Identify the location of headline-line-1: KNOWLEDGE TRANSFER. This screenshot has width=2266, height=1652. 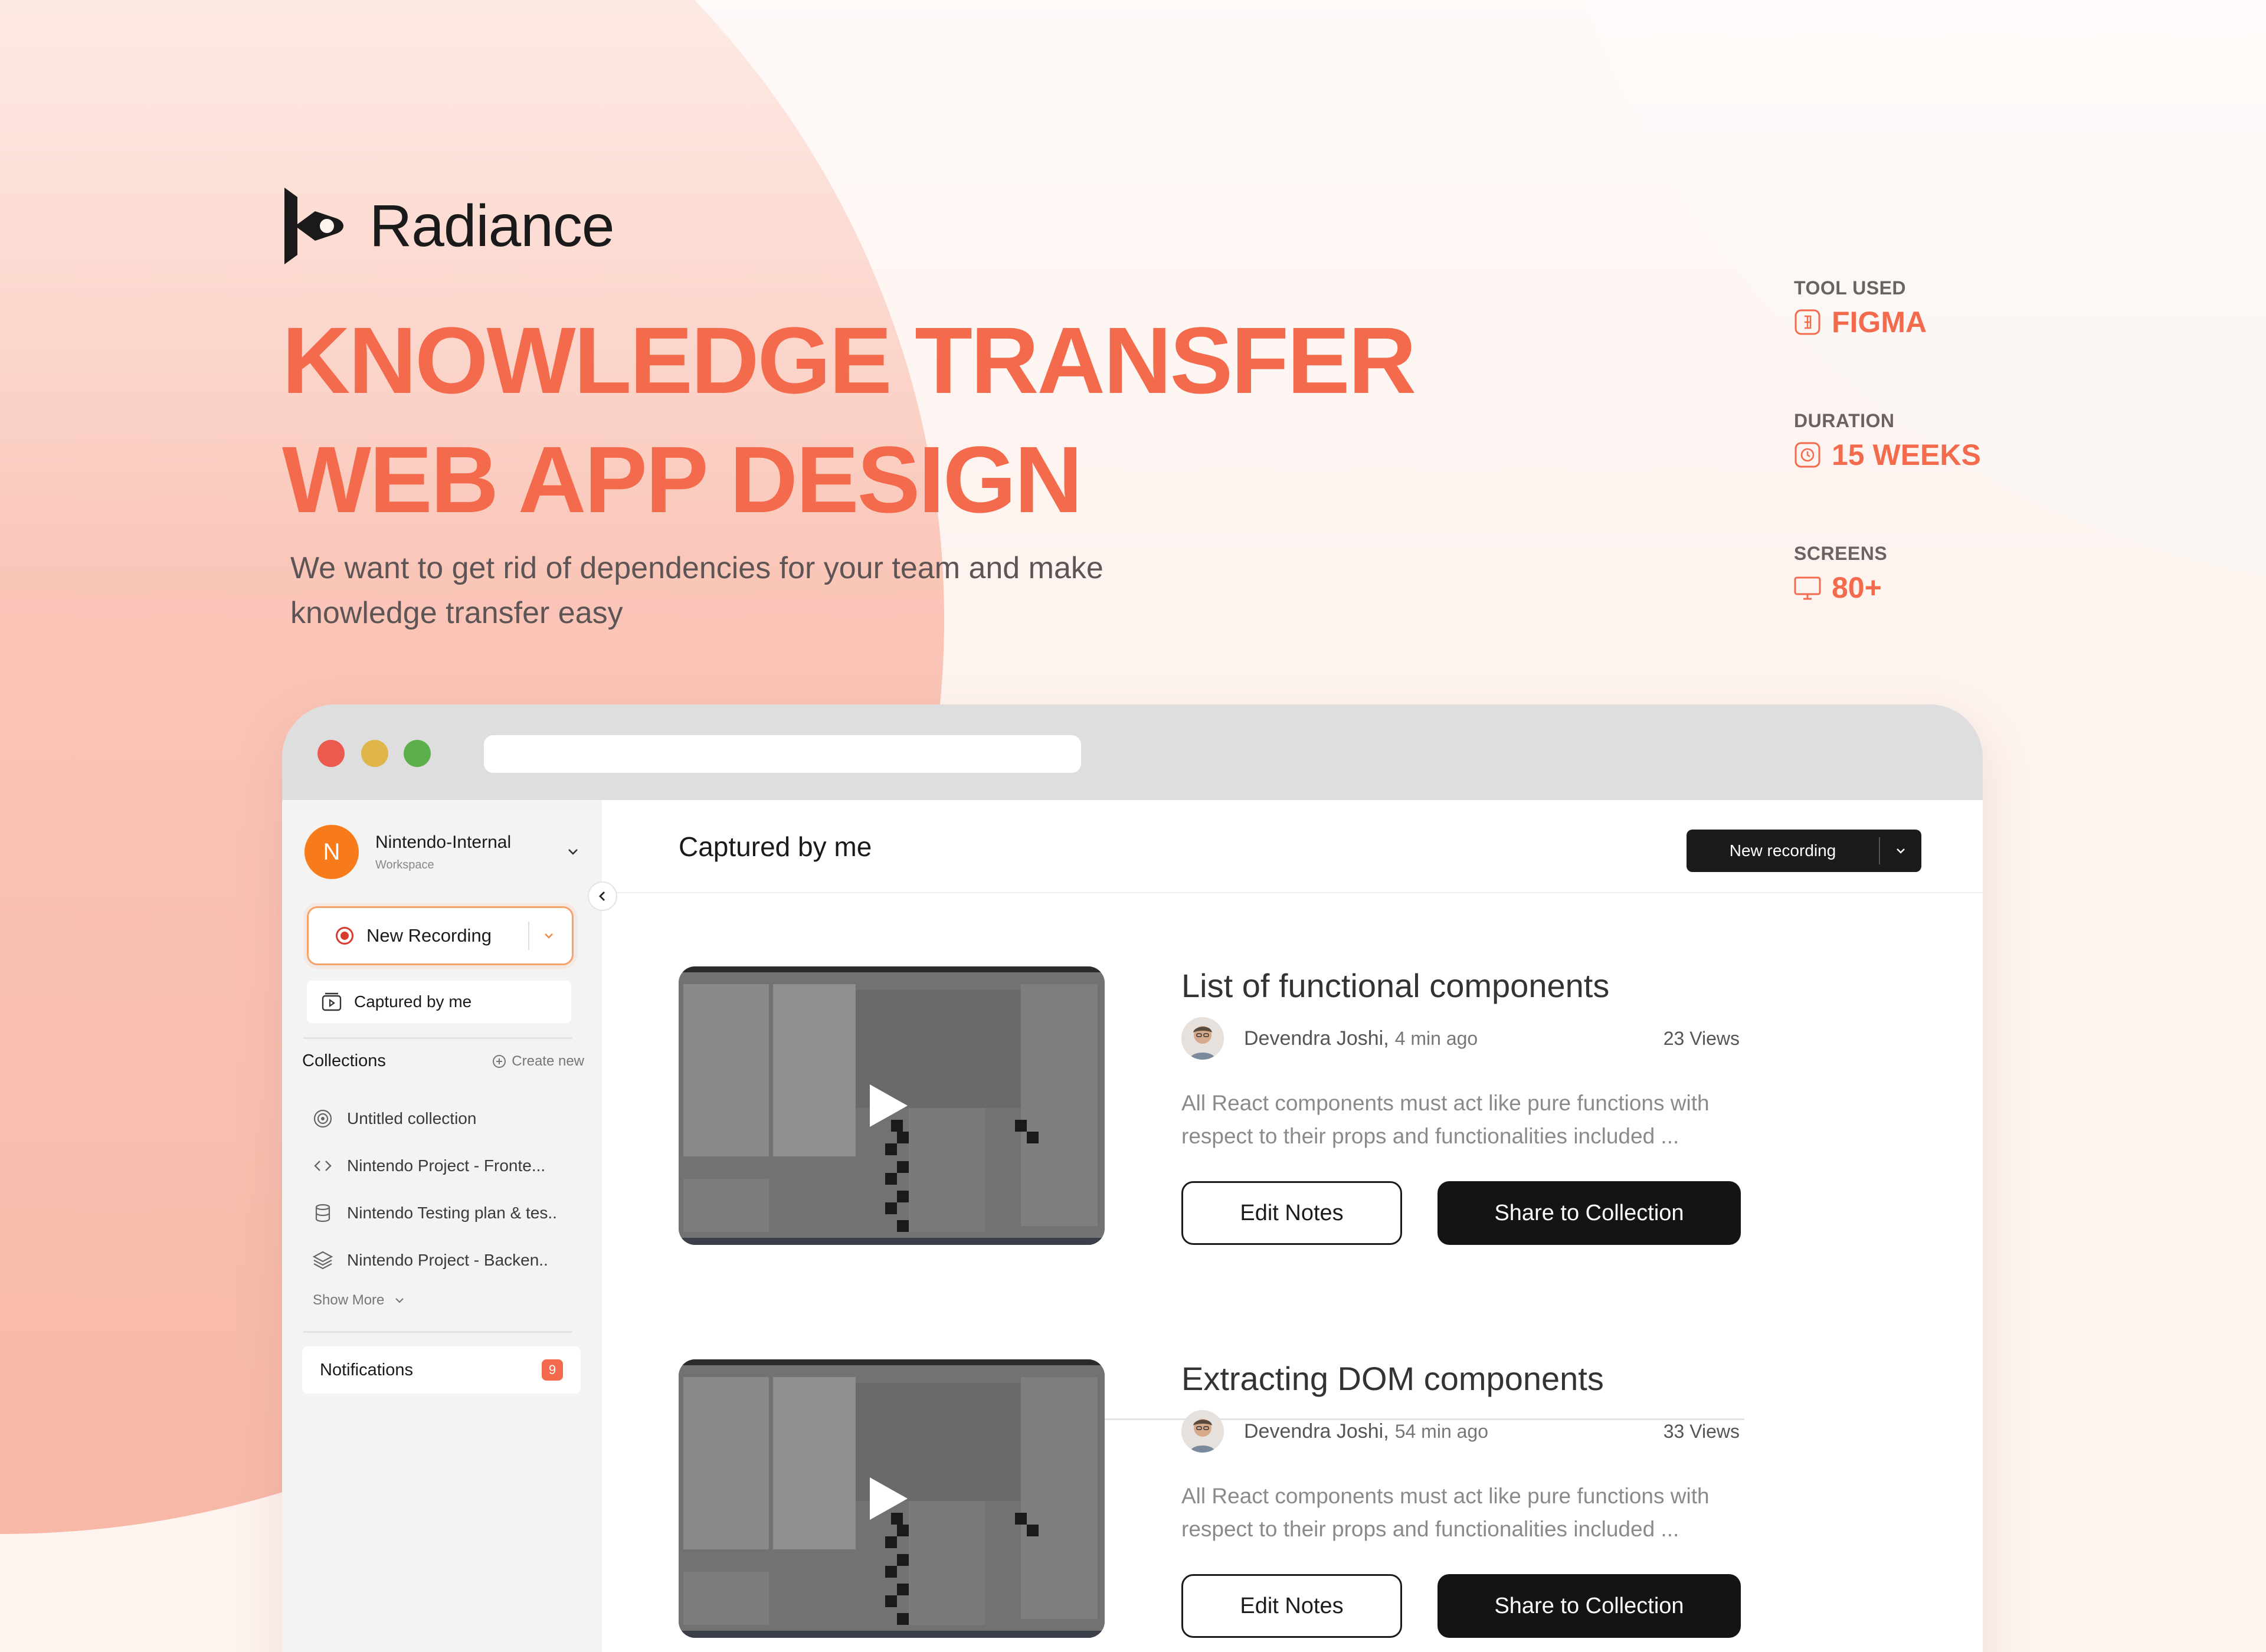
(849, 360).